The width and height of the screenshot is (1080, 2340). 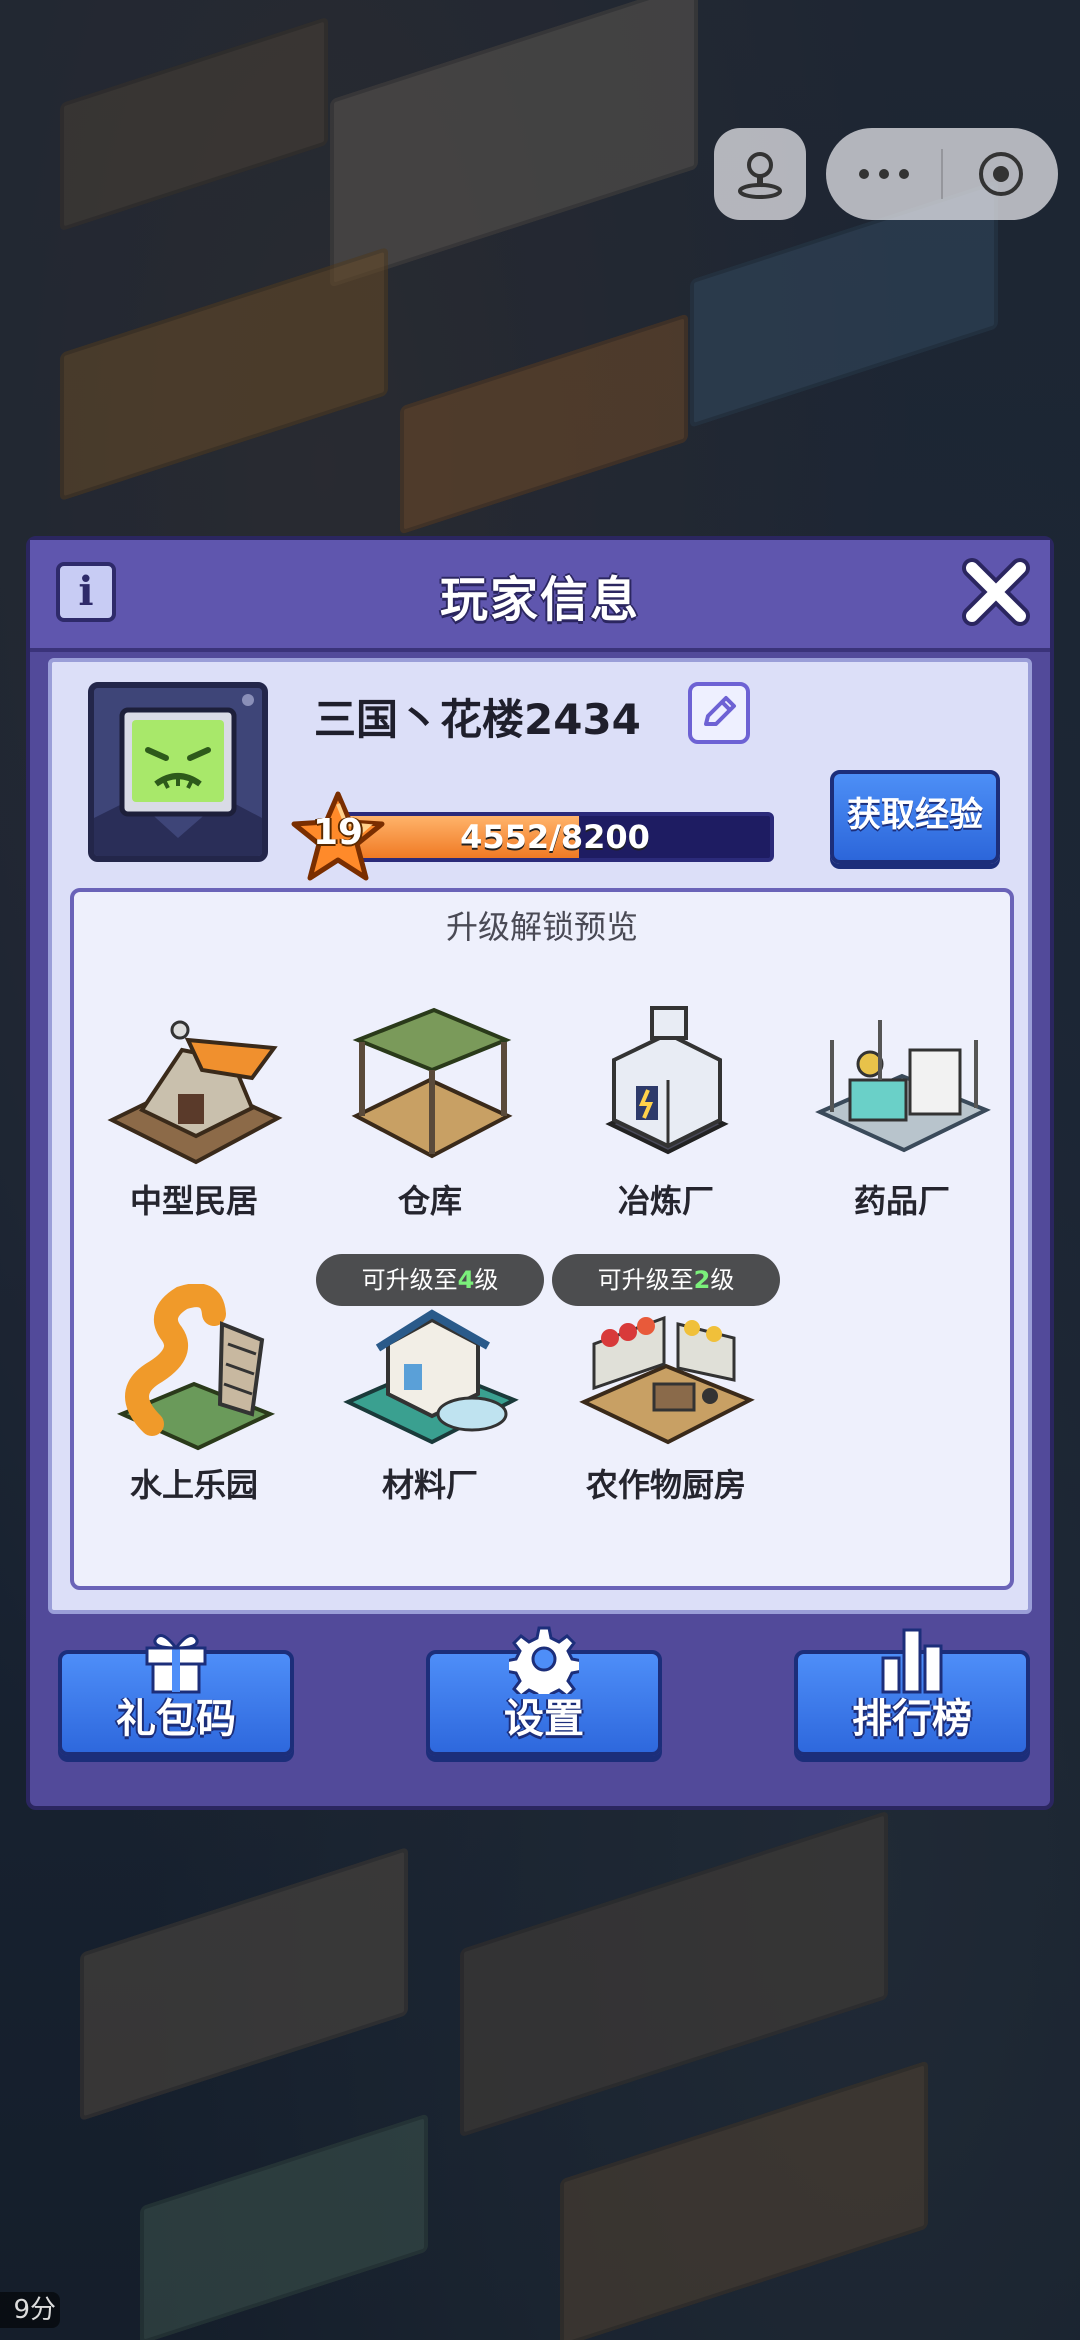 I want to click on building-name: 水上乐园, so click(x=193, y=1485).